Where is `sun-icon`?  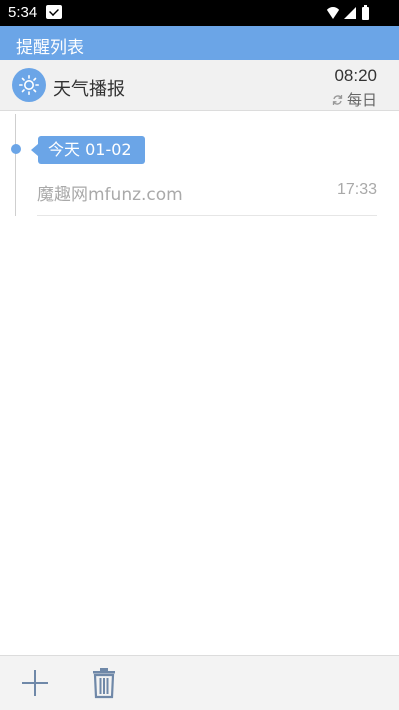
sun-icon is located at coordinates (29, 85).